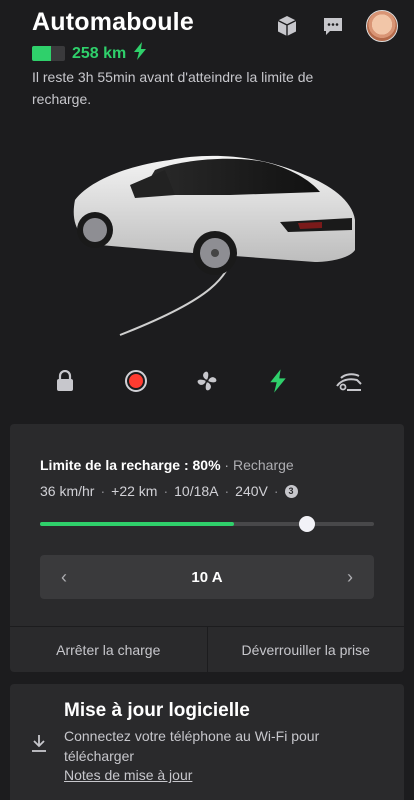 The width and height of the screenshot is (414, 800). Describe the element at coordinates (130, 465) in the screenshot. I see `charge-limit-label: Limite de la recharge : 80%` at that location.